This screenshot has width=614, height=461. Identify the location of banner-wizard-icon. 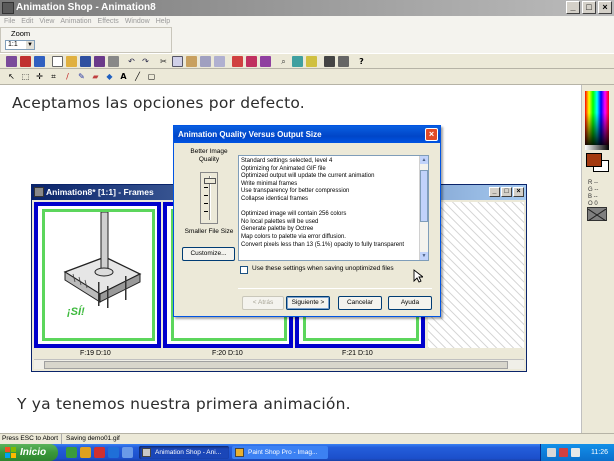
(25, 61).